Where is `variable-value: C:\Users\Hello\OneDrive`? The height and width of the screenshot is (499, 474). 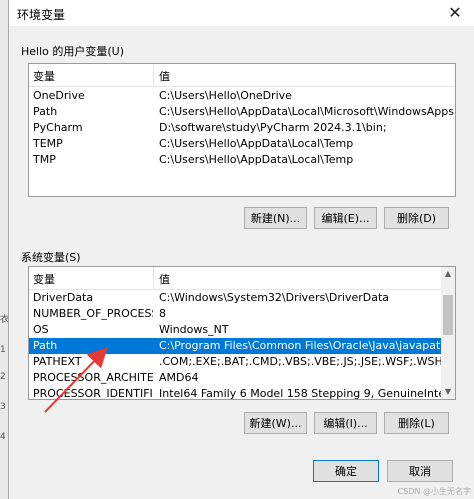 variable-value: C:\Users\Hello\OneDrive is located at coordinates (225, 95).